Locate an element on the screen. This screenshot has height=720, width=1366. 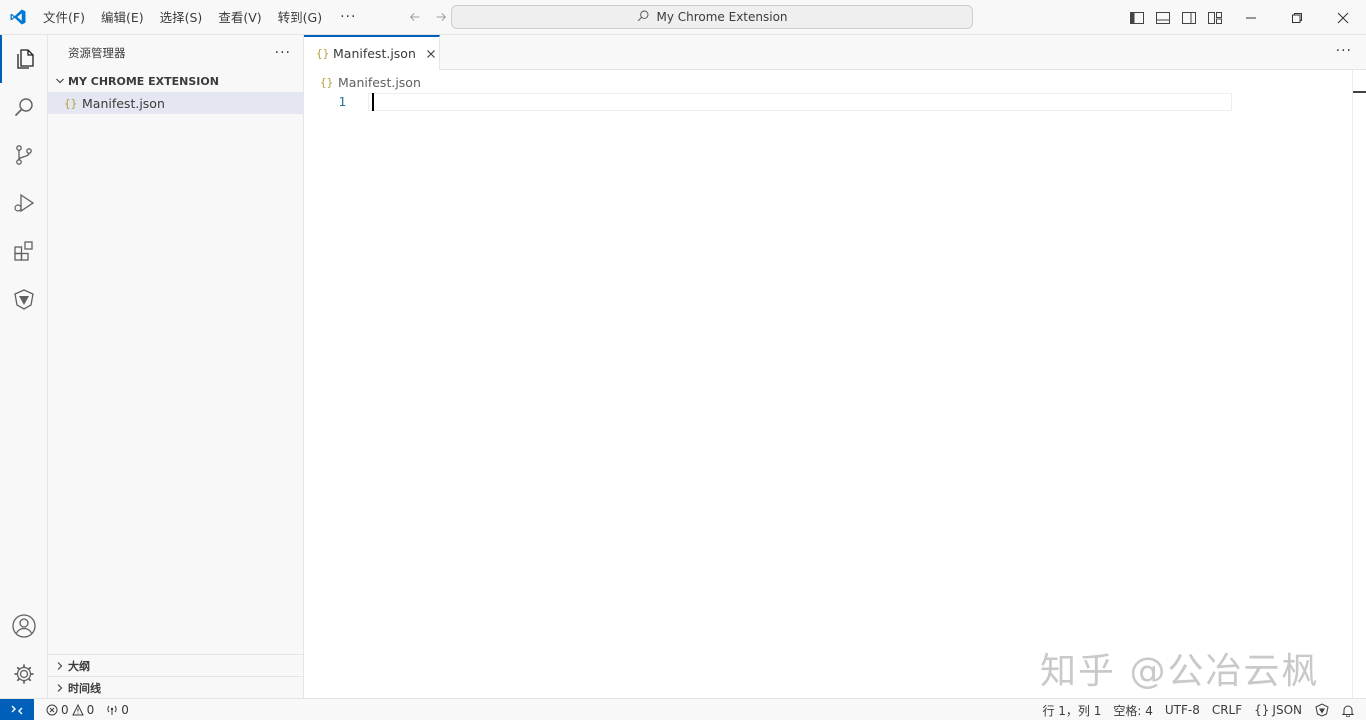
error-count: 0 is located at coordinates (65, 709).